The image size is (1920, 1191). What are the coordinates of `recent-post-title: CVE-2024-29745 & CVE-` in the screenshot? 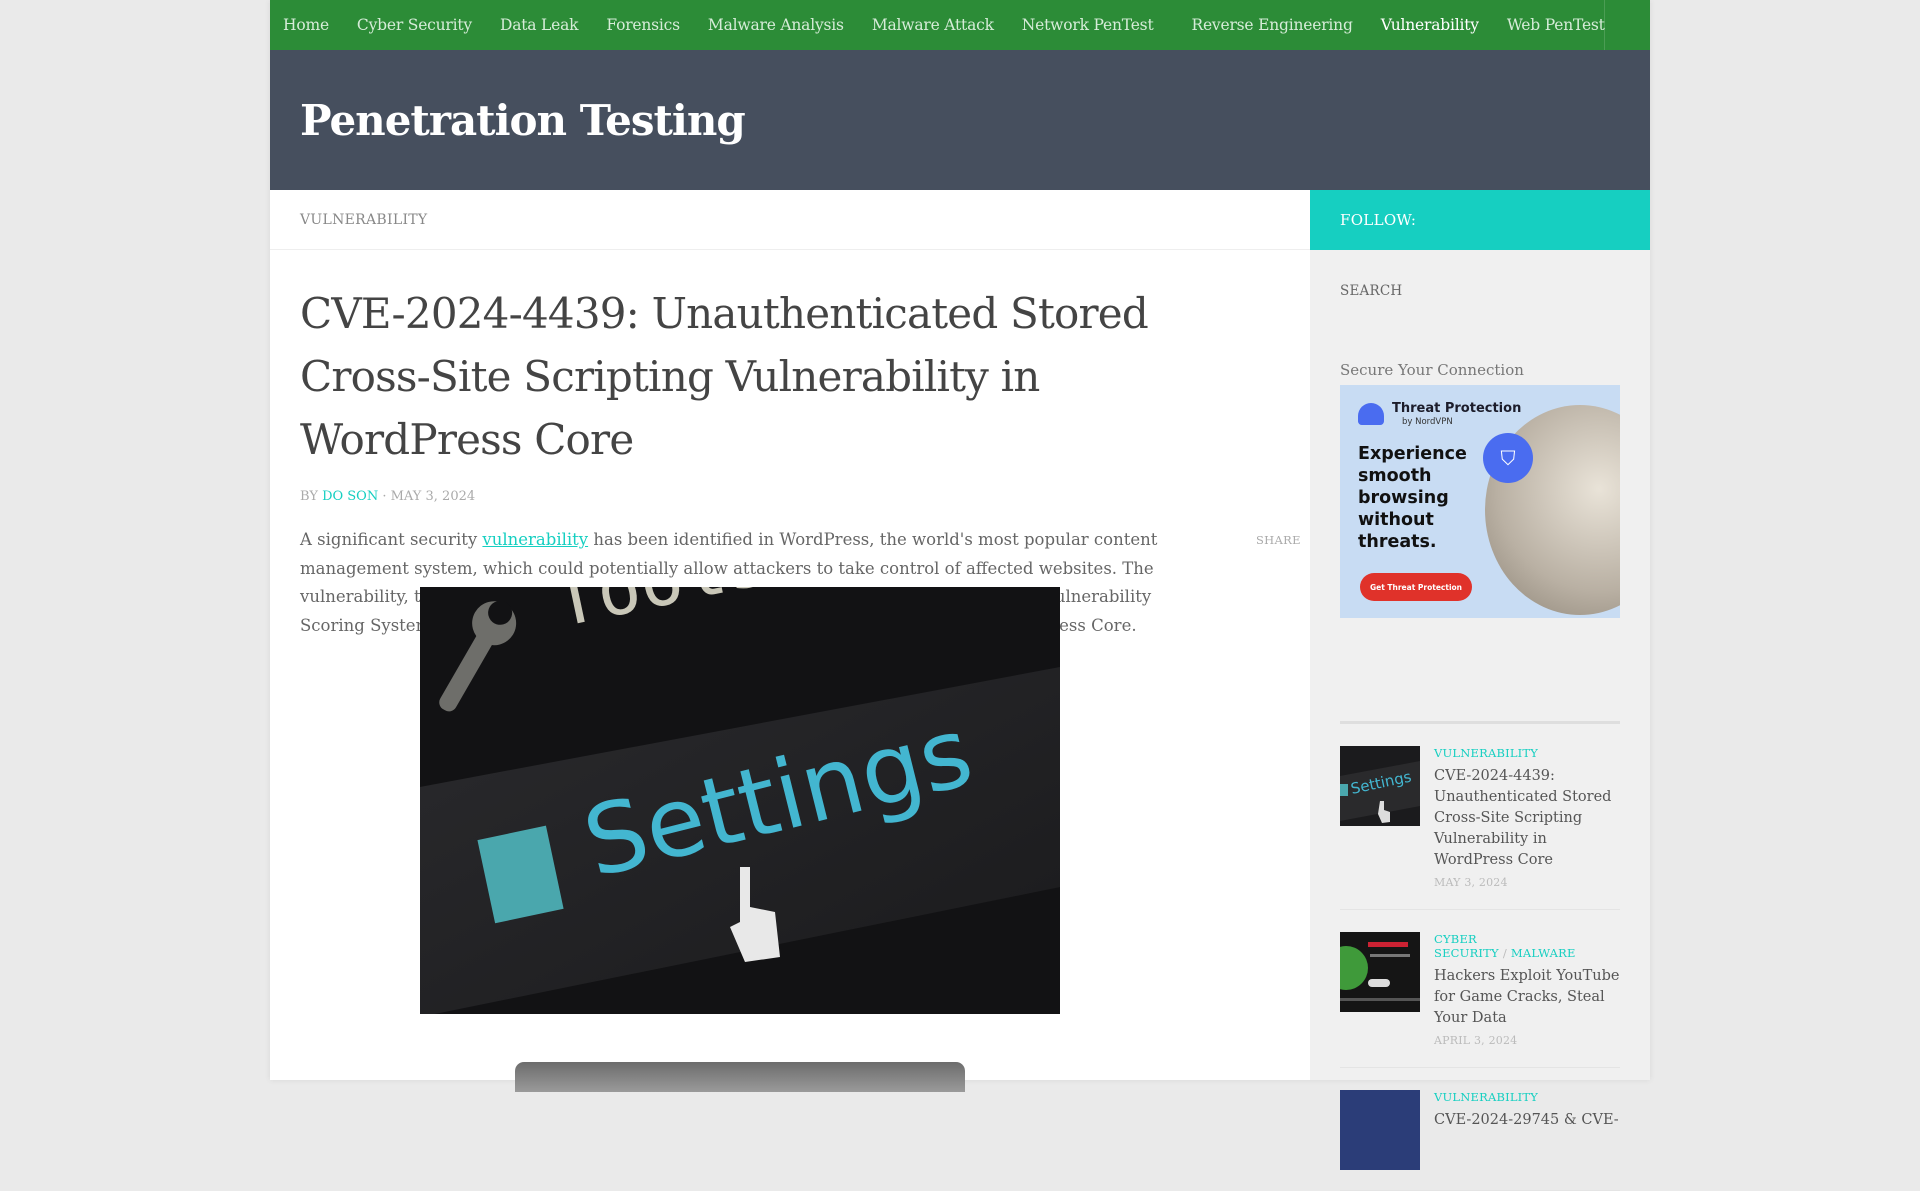 It's located at (1526, 1120).